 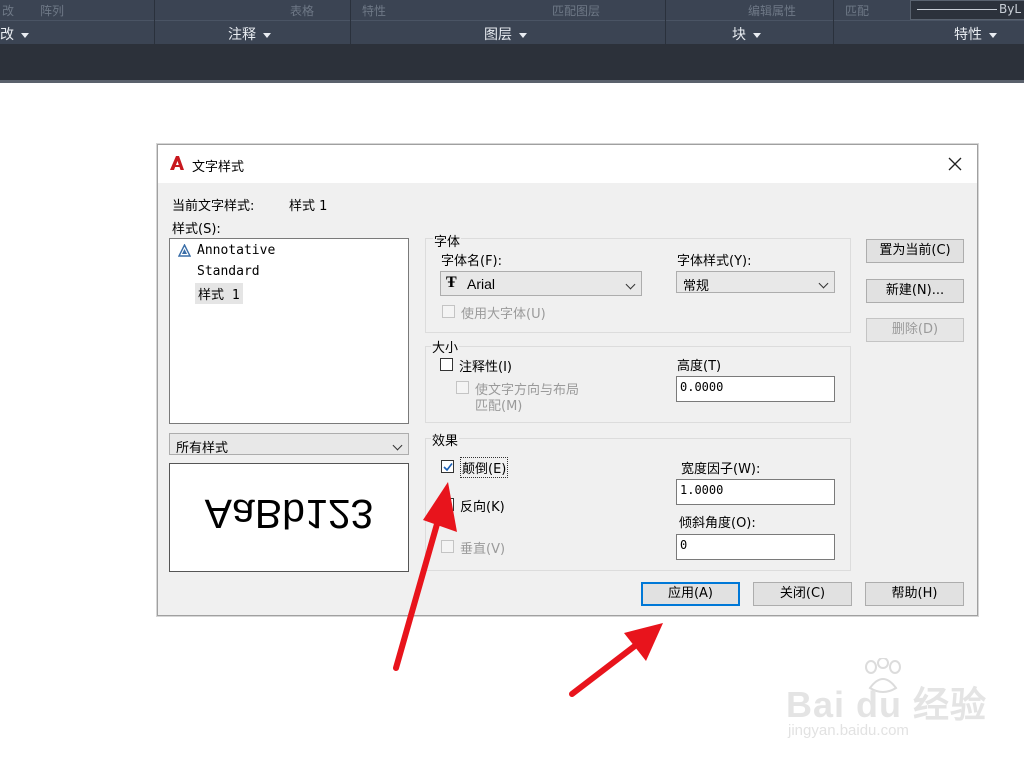 What do you see at coordinates (425, 576) in the screenshot?
I see `annotation-arrow-up` at bounding box center [425, 576].